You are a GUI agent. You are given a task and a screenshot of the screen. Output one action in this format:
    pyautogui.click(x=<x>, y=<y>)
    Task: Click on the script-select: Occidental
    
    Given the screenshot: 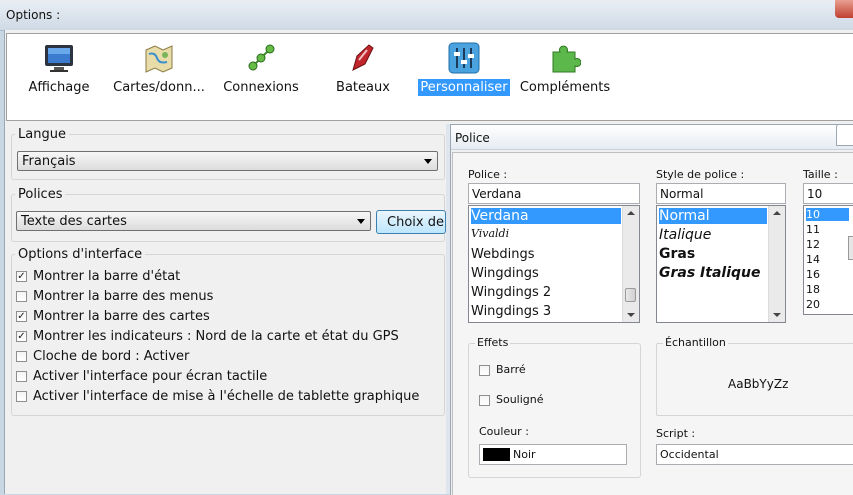 What is the action you would take?
    pyautogui.click(x=754, y=454)
    